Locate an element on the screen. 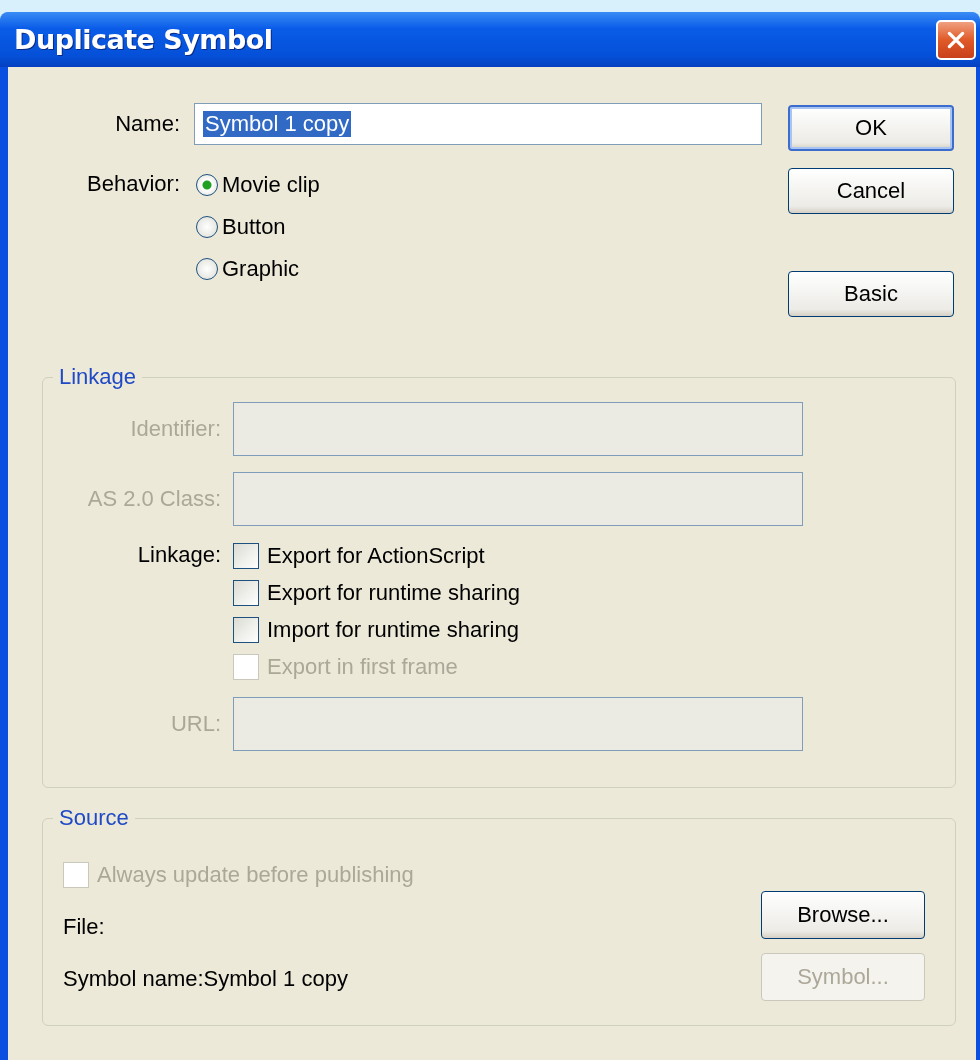  field-label: URL: is located at coordinates (195, 724).